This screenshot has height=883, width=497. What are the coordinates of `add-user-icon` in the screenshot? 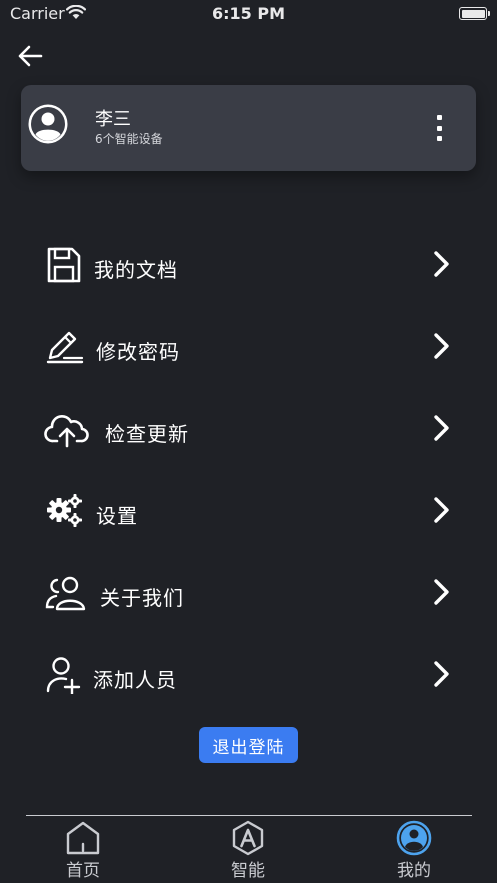 It's located at (63, 675).